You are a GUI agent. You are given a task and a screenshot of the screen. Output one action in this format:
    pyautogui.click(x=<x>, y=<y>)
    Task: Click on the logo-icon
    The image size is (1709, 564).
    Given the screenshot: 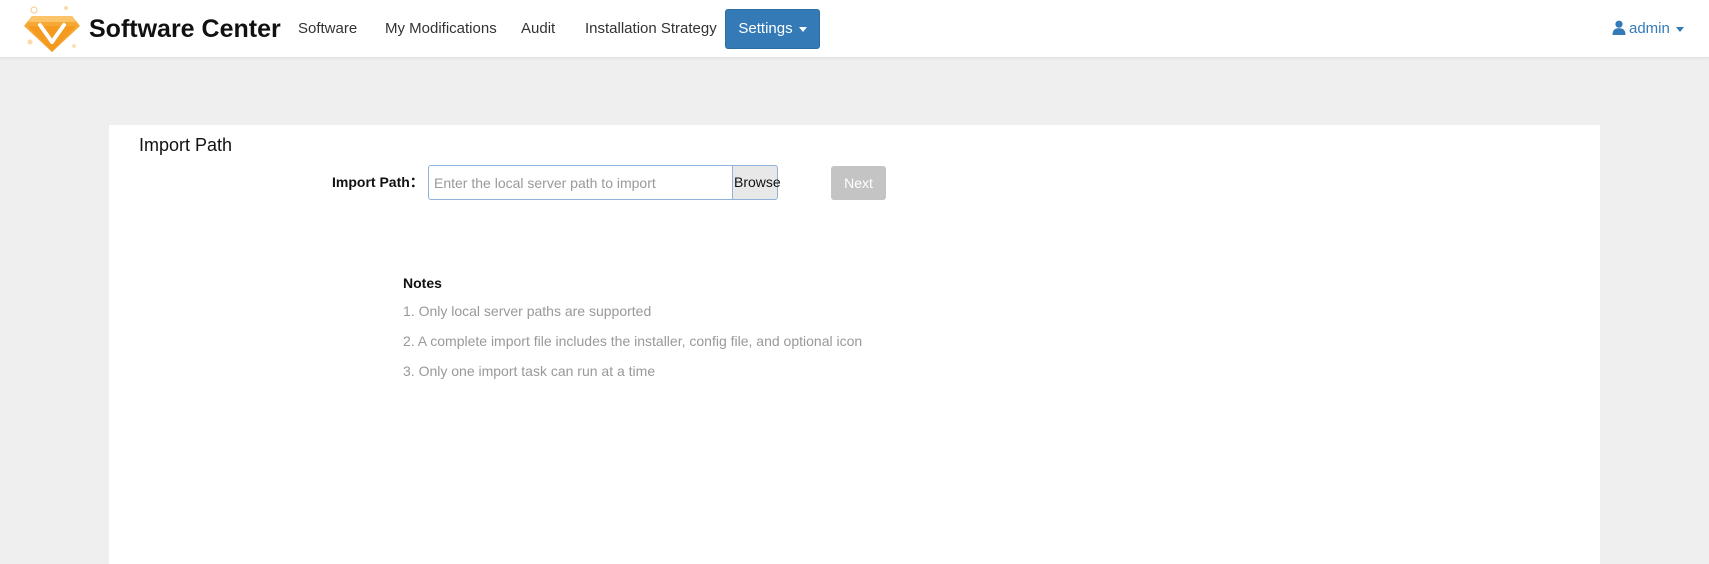 What is the action you would take?
    pyautogui.click(x=52, y=29)
    